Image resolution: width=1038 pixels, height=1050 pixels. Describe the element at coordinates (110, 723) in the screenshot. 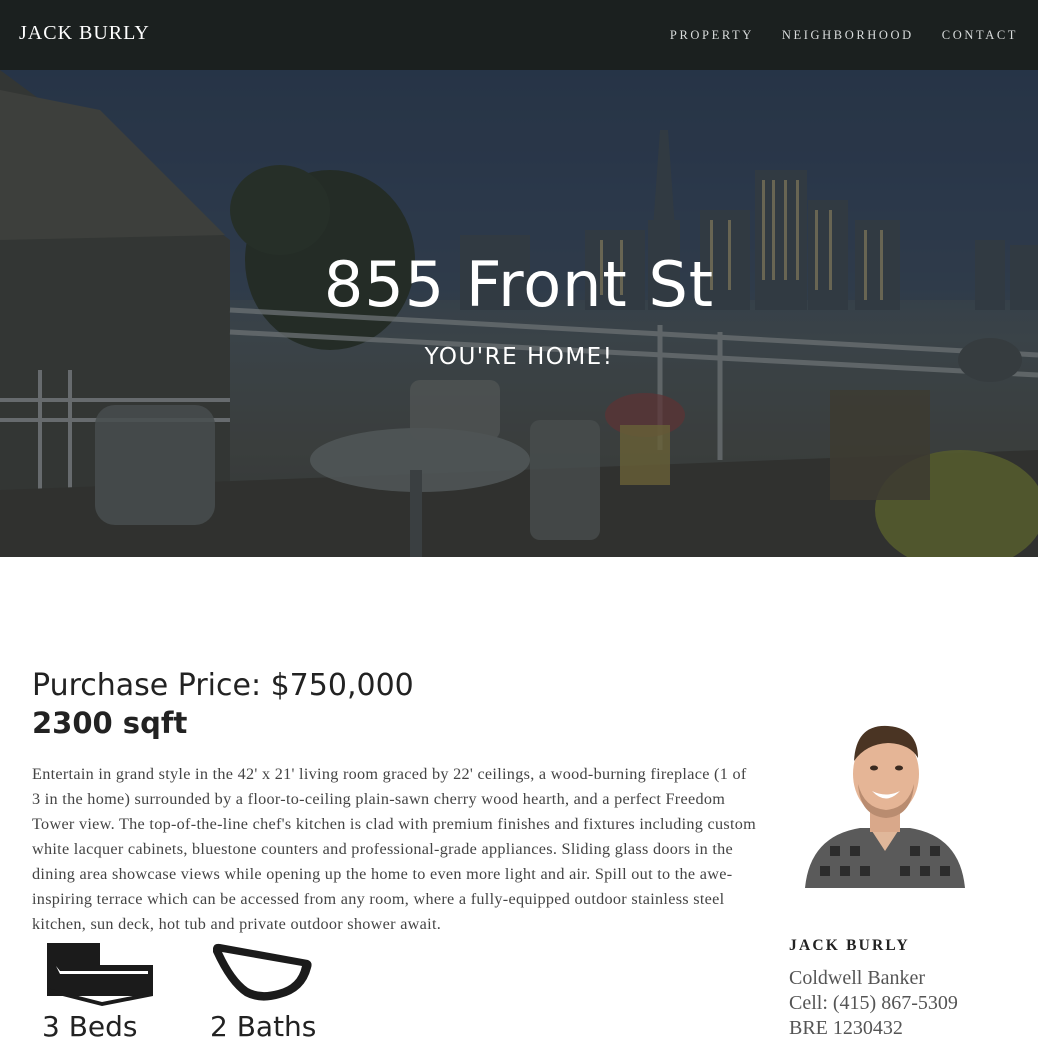

I see `square-footage: 2300 sqft` at that location.